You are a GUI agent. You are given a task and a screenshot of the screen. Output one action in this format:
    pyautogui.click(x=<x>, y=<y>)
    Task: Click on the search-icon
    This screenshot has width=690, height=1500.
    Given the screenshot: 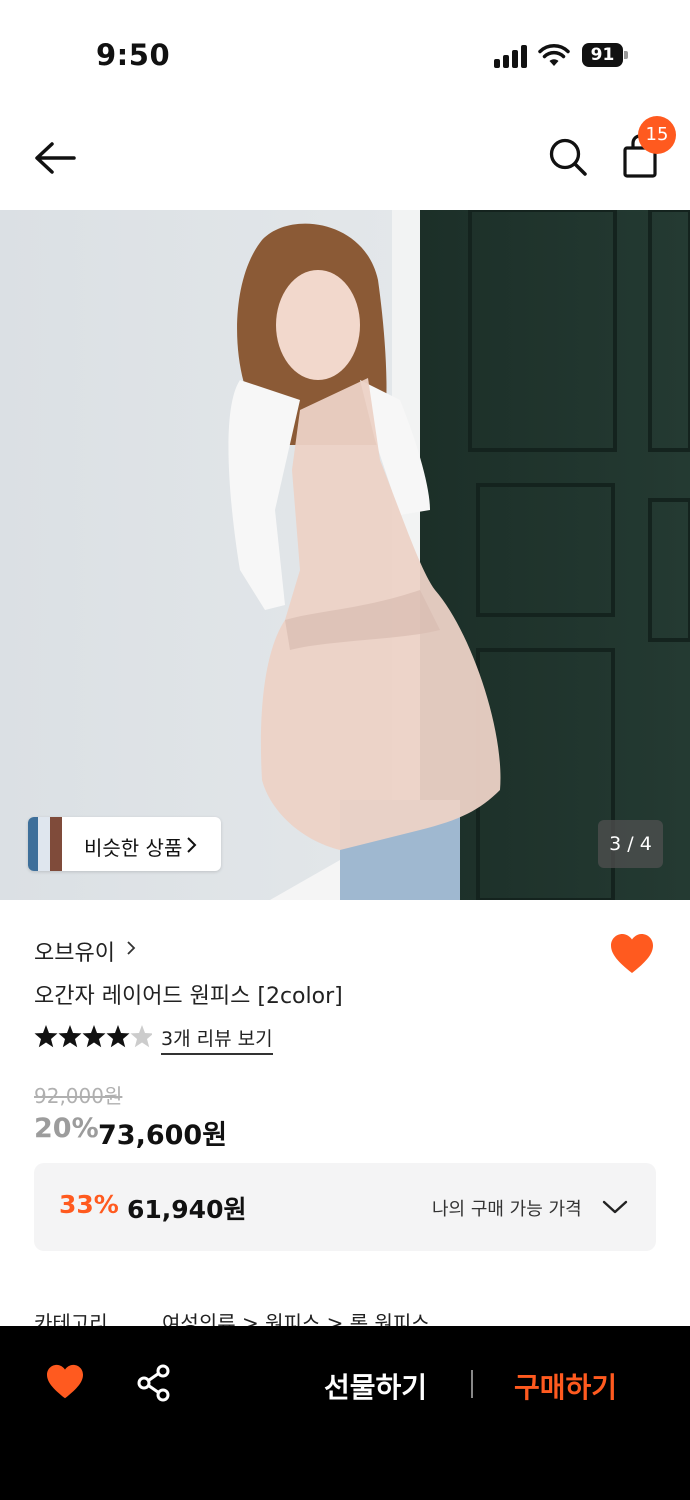 What is the action you would take?
    pyautogui.click(x=568, y=157)
    